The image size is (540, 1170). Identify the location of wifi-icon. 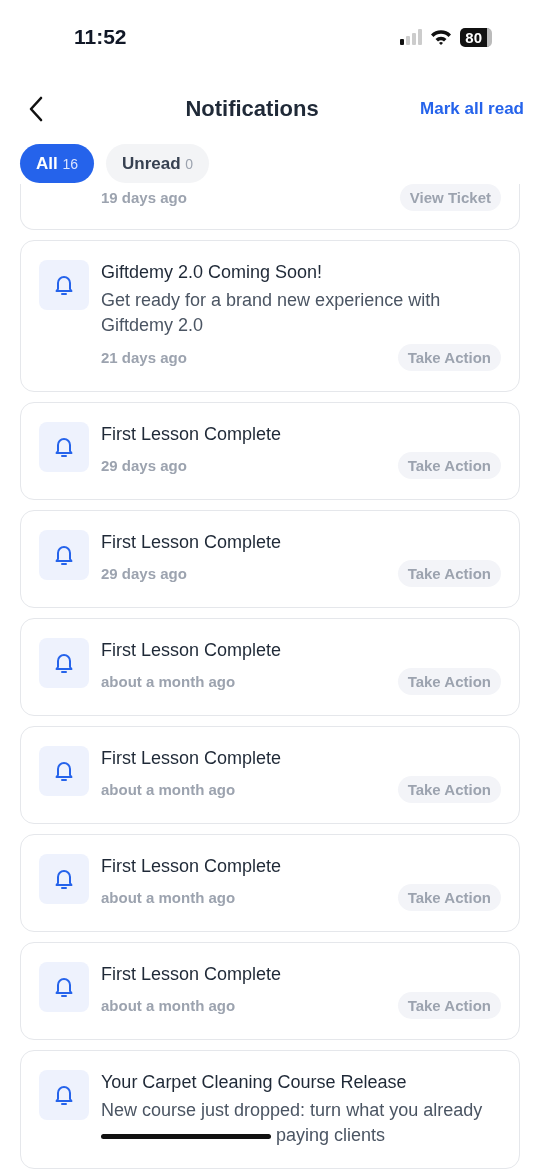
(441, 37).